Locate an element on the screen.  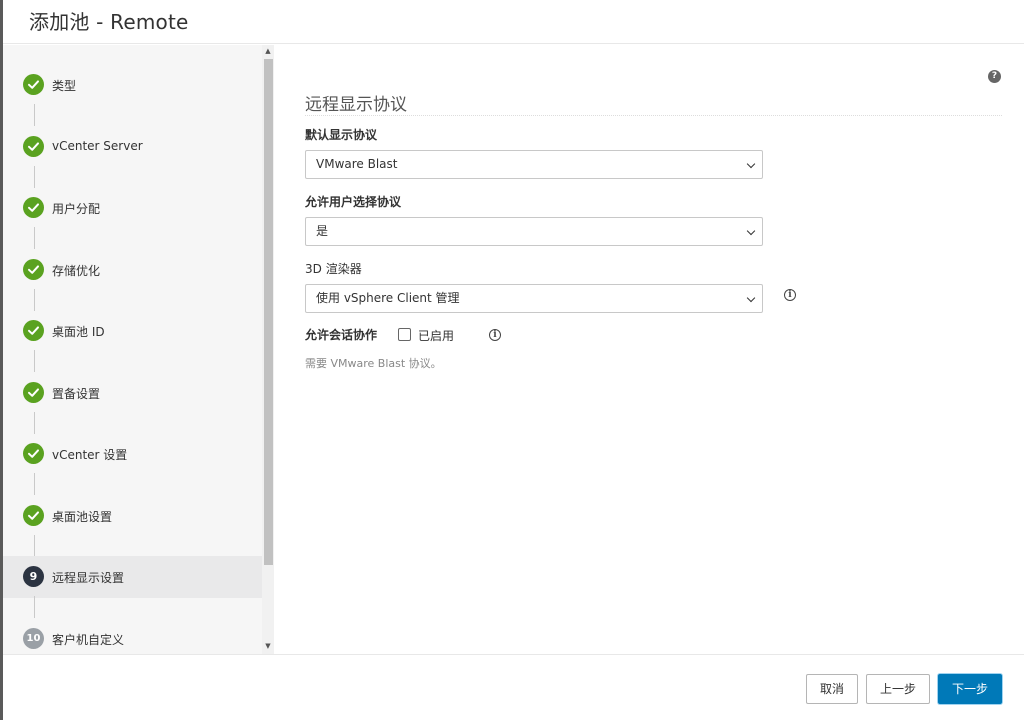
wizard-step: 用户分配 is located at coordinates (132, 208).